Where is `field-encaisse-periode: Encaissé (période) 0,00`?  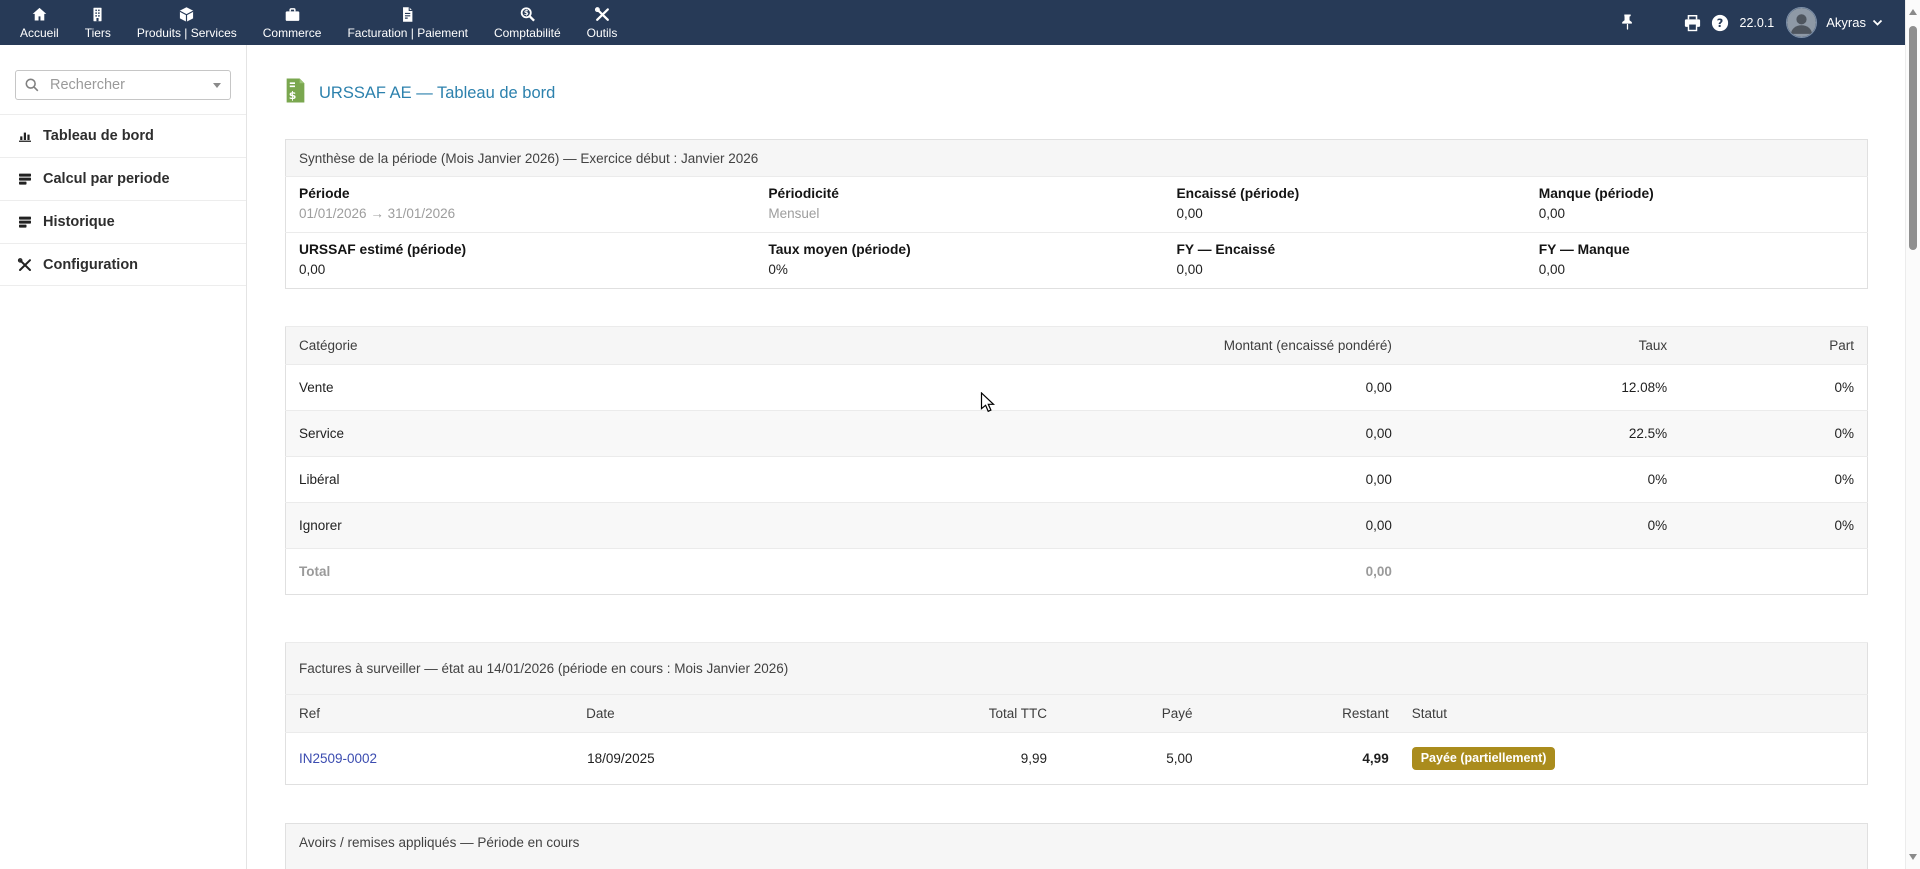
field-encaisse-periode: Encaissé (période) 0,00 is located at coordinates (1344, 204).